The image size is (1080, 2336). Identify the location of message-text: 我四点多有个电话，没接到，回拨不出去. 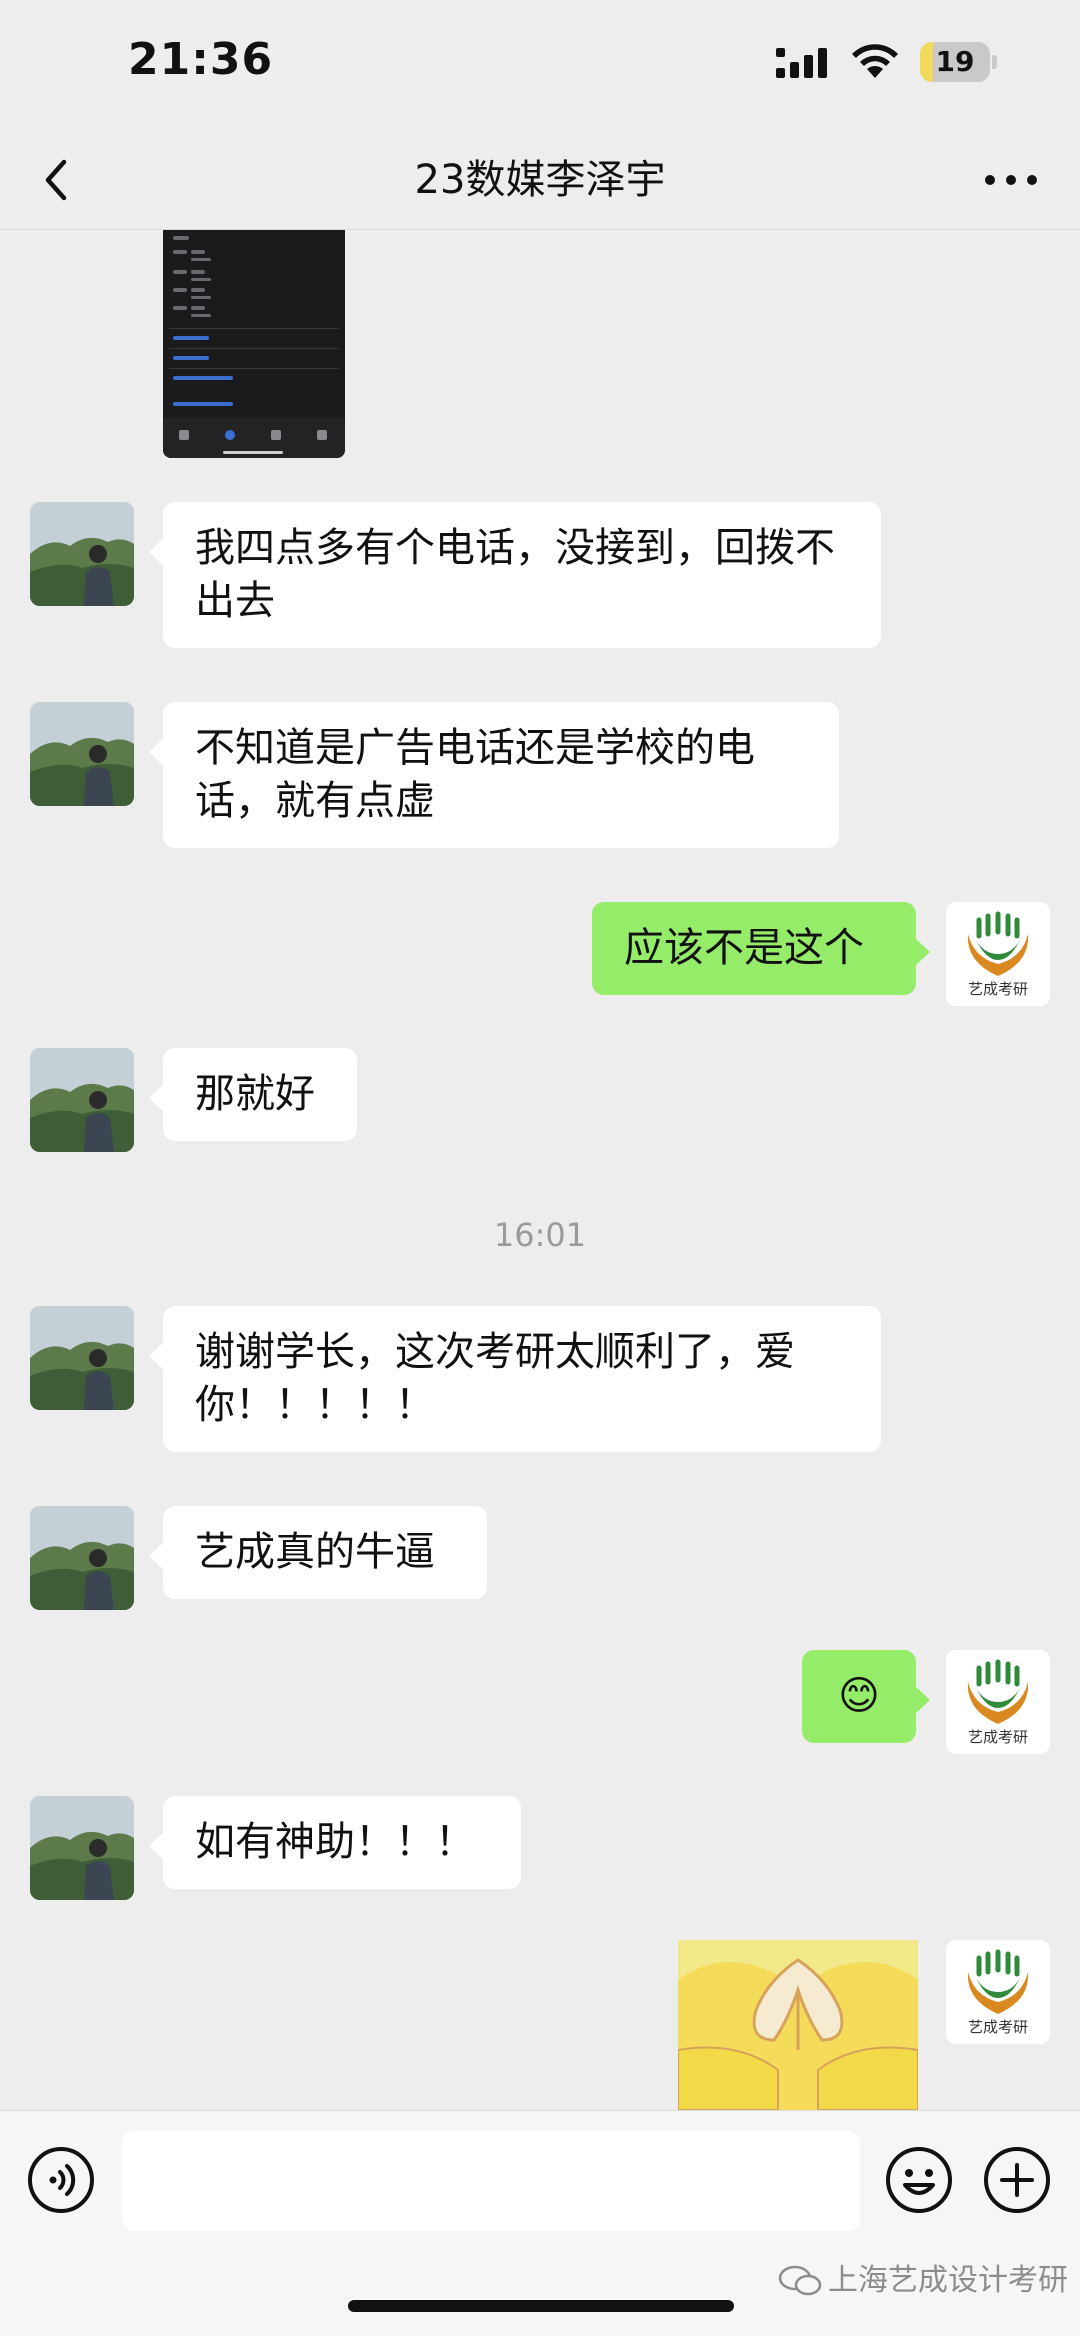
(515, 574).